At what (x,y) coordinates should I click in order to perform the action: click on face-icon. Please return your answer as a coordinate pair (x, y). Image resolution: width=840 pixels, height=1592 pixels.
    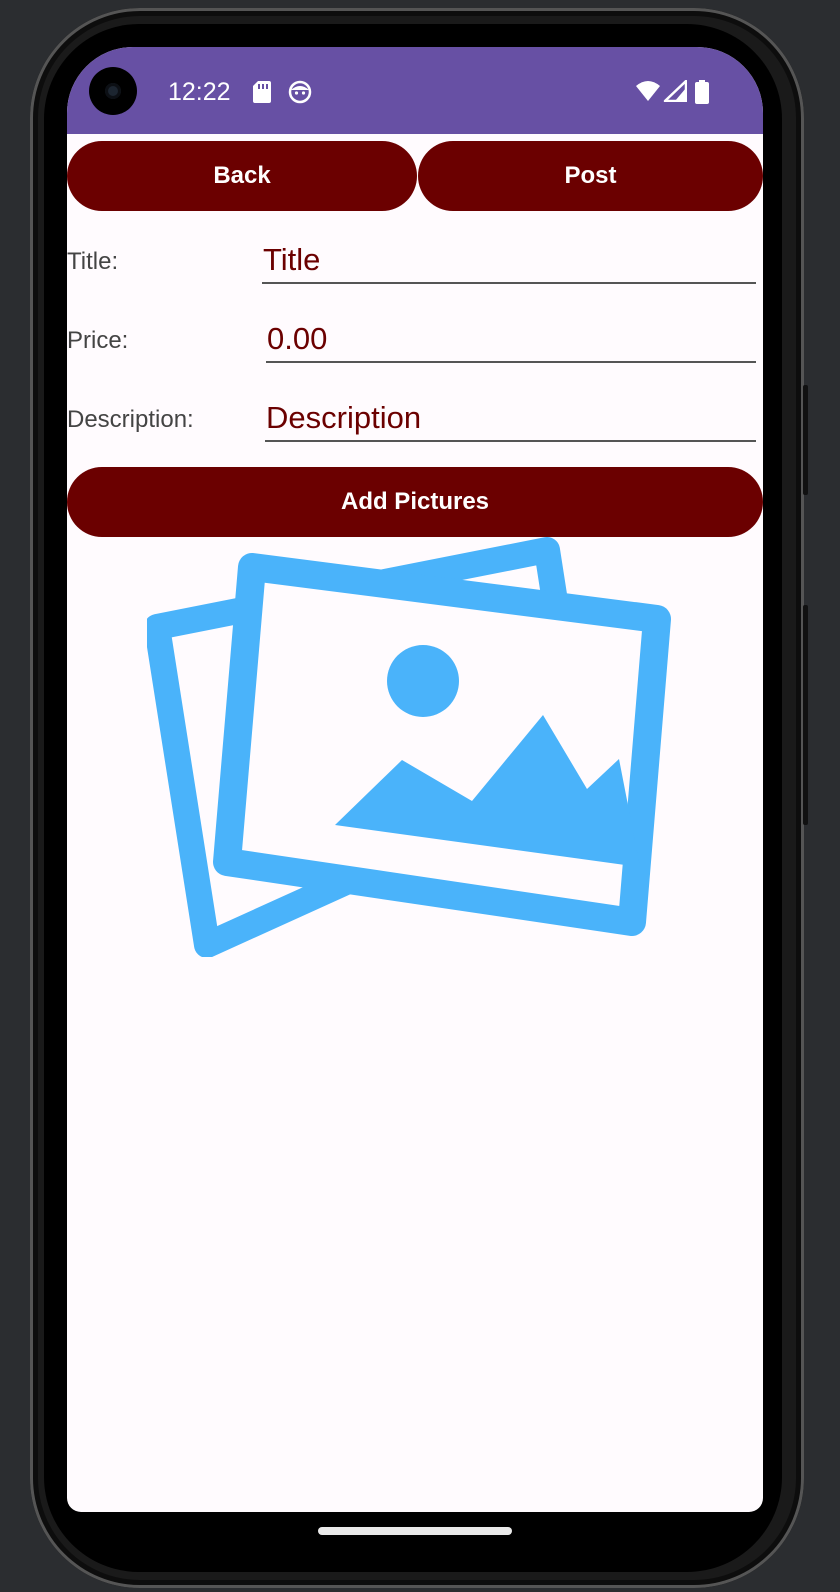
    Looking at the image, I should click on (300, 94).